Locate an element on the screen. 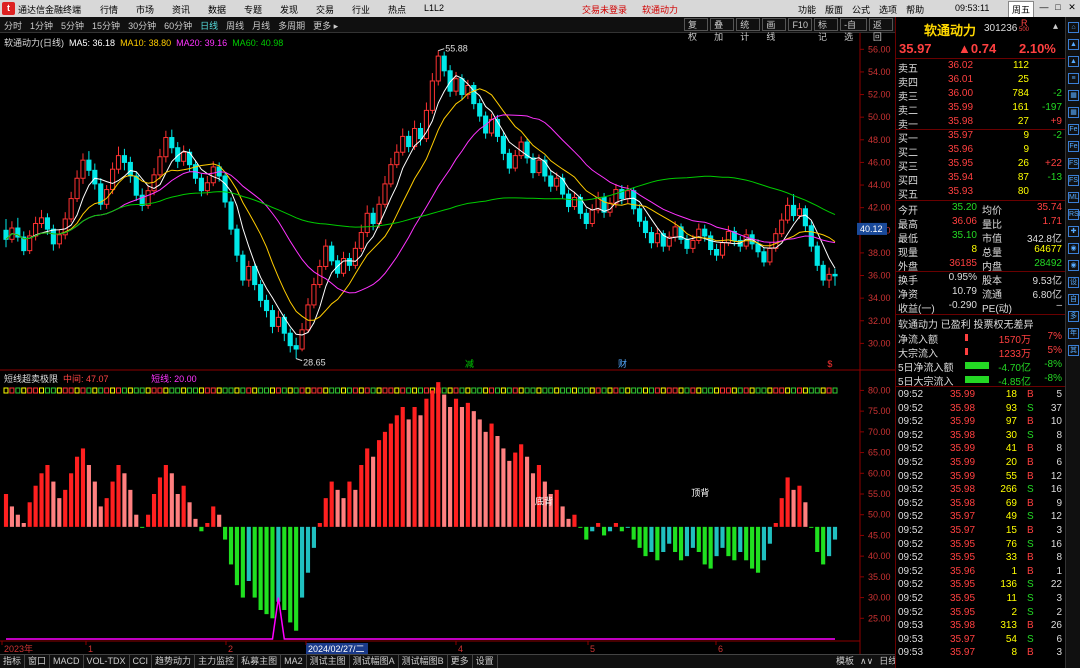 The image size is (1080, 668). period-tab-6: 日线 is located at coordinates (209, 25).